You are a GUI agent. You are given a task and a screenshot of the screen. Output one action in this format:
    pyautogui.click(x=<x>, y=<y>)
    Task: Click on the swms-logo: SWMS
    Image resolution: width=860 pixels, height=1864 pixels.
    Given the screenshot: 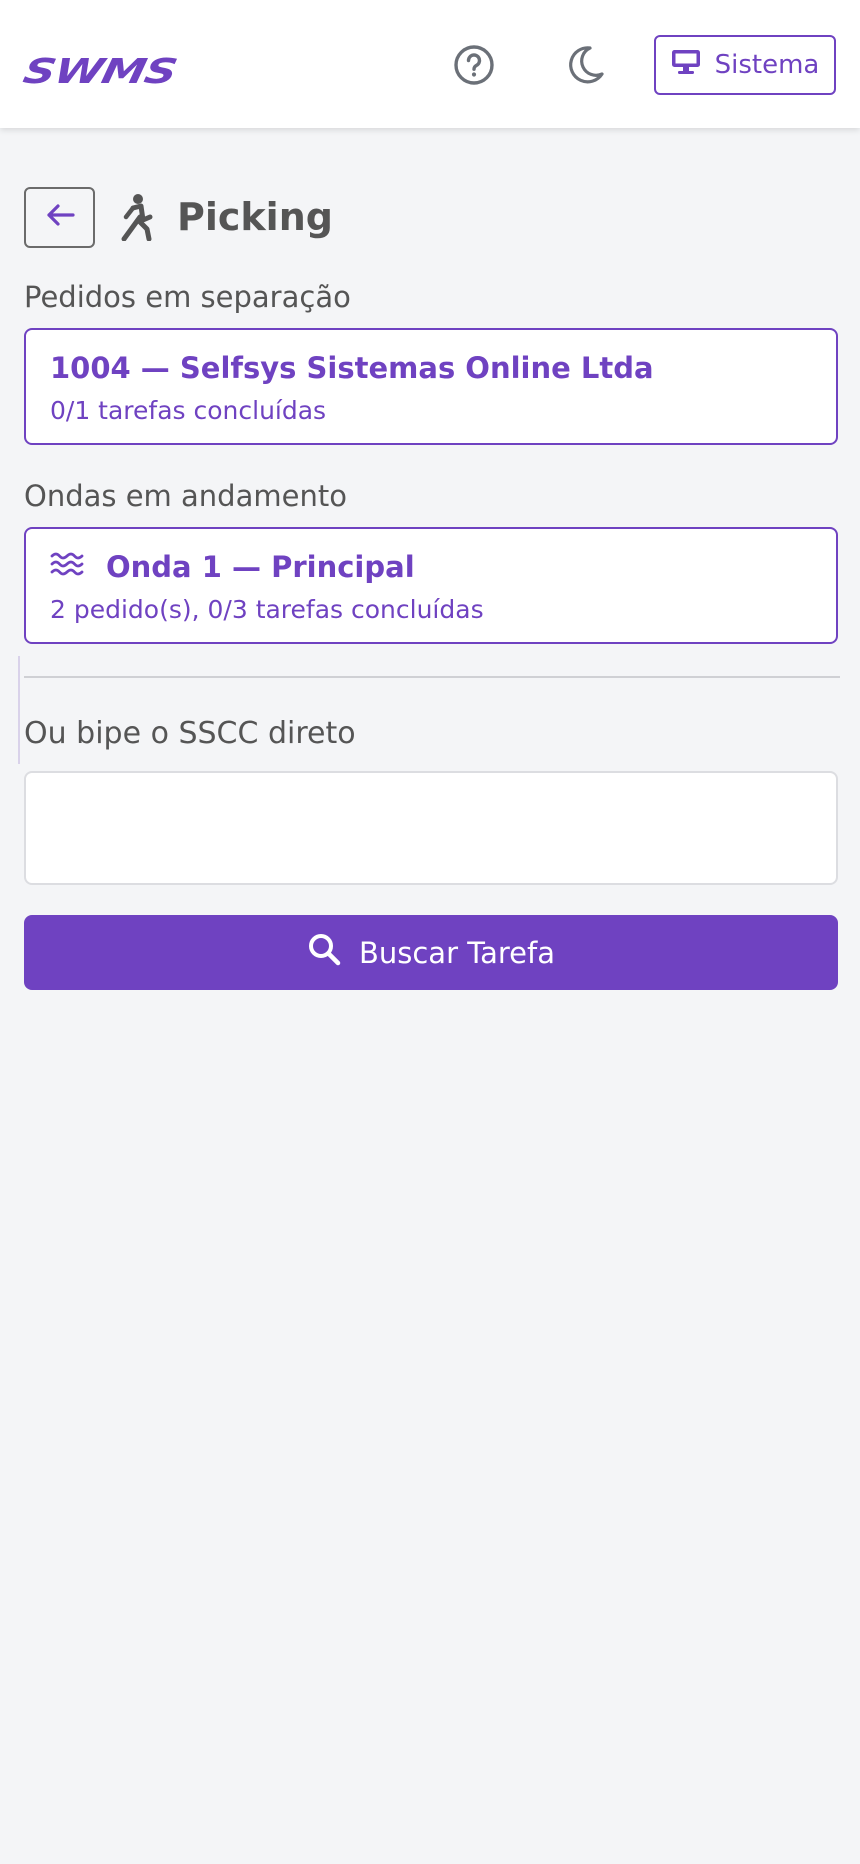 What is the action you would take?
    pyautogui.click(x=100, y=72)
    